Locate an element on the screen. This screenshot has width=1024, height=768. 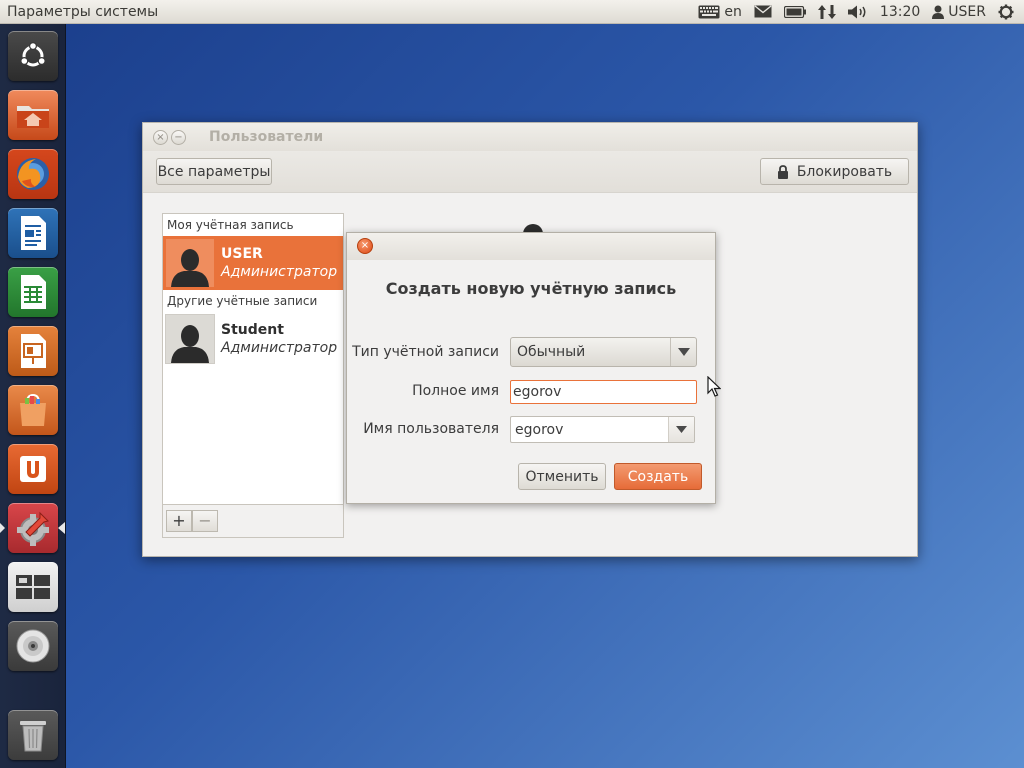
workspace-switcher-icon is located at coordinates (33, 587).